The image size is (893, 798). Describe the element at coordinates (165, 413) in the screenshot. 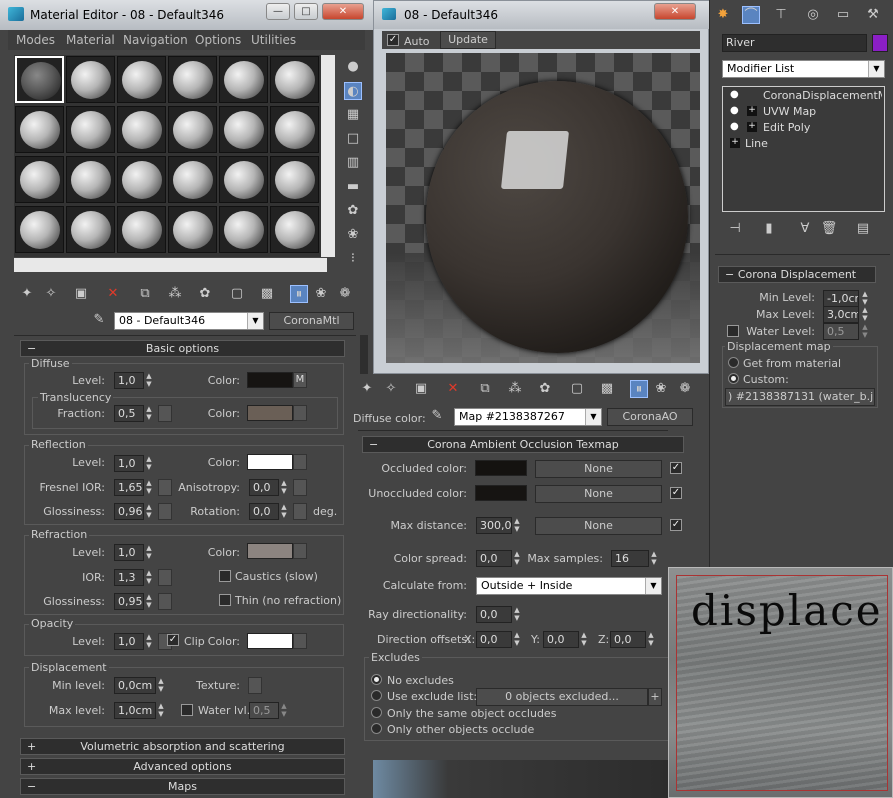

I see `fraction-map-button` at that location.